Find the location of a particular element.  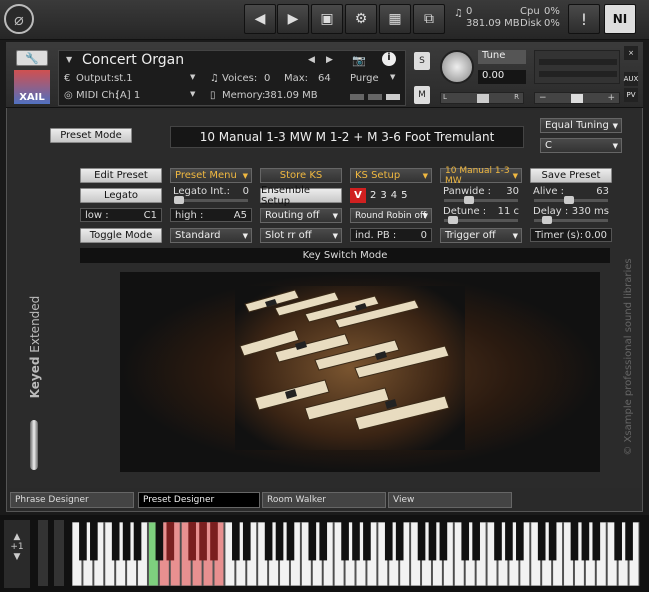

ks-number-5: 5 is located at coordinates (404, 195).